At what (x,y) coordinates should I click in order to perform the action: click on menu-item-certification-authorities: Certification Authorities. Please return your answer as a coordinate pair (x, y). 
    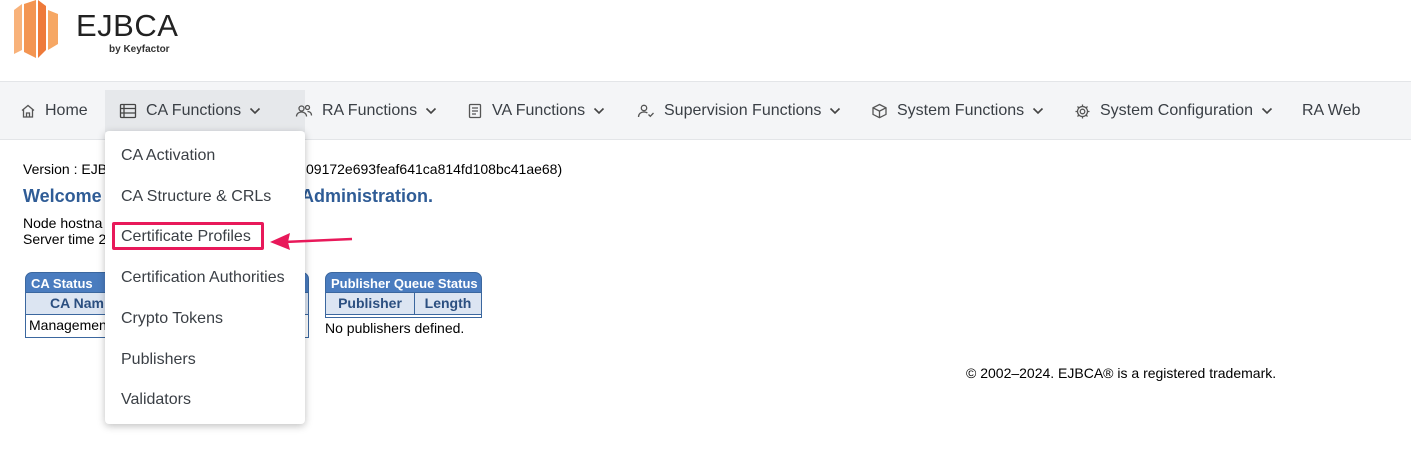
    Looking at the image, I should click on (203, 278).